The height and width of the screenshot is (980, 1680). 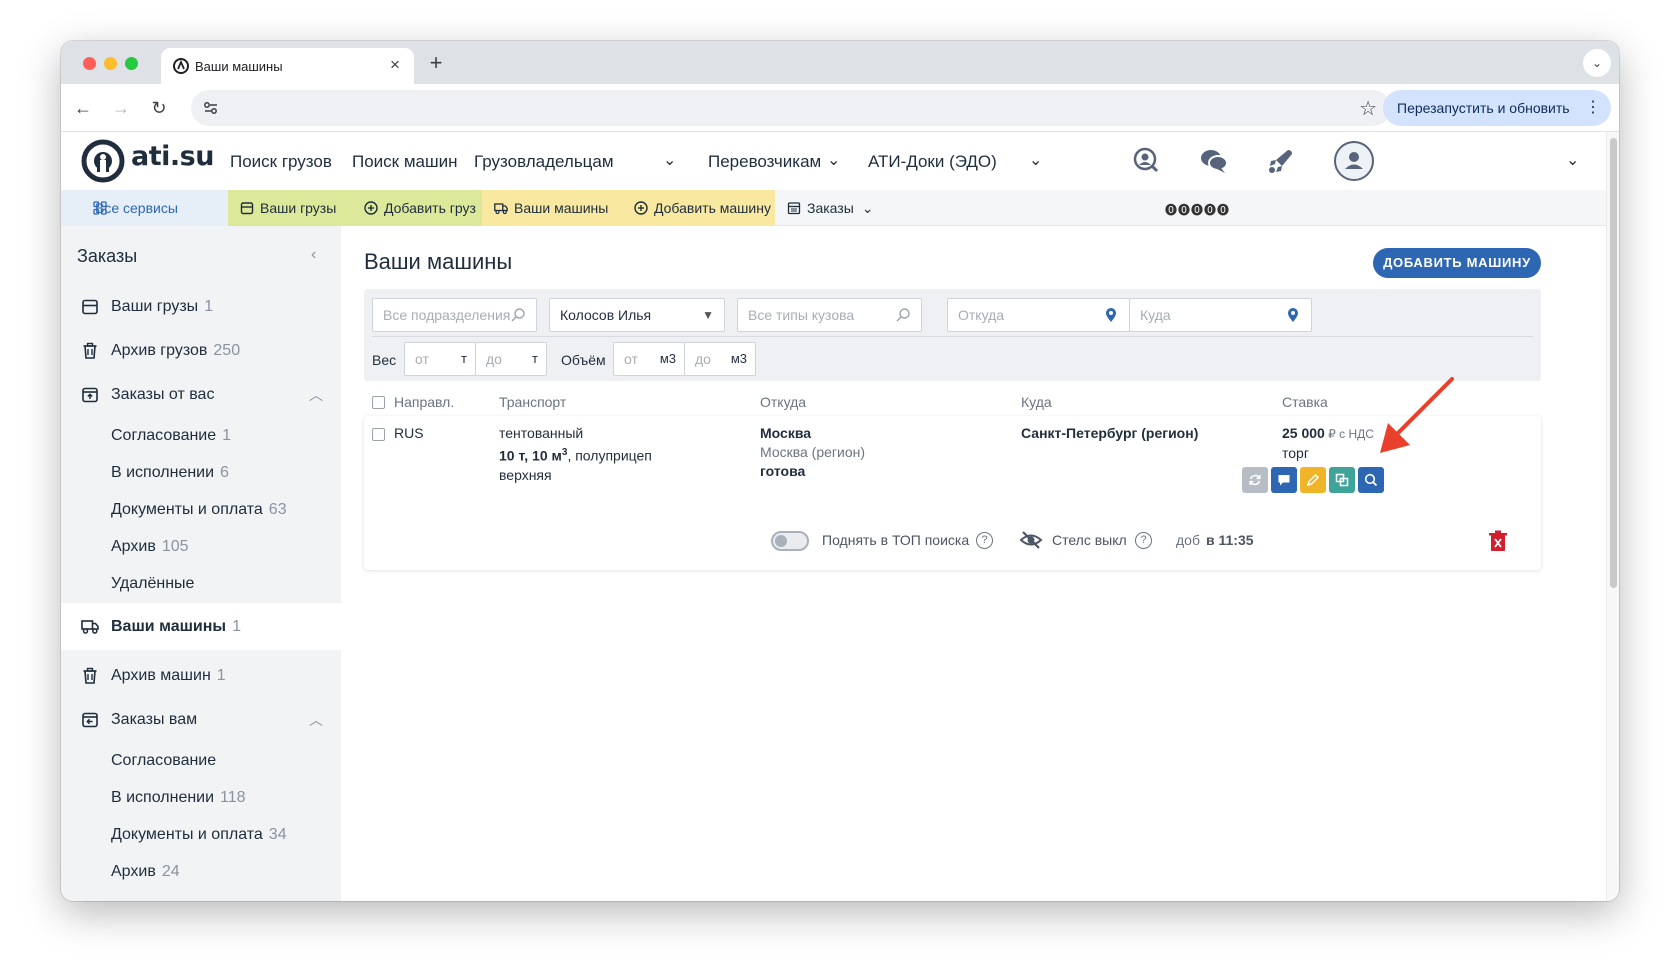 I want to click on copy-button, so click(x=1342, y=480).